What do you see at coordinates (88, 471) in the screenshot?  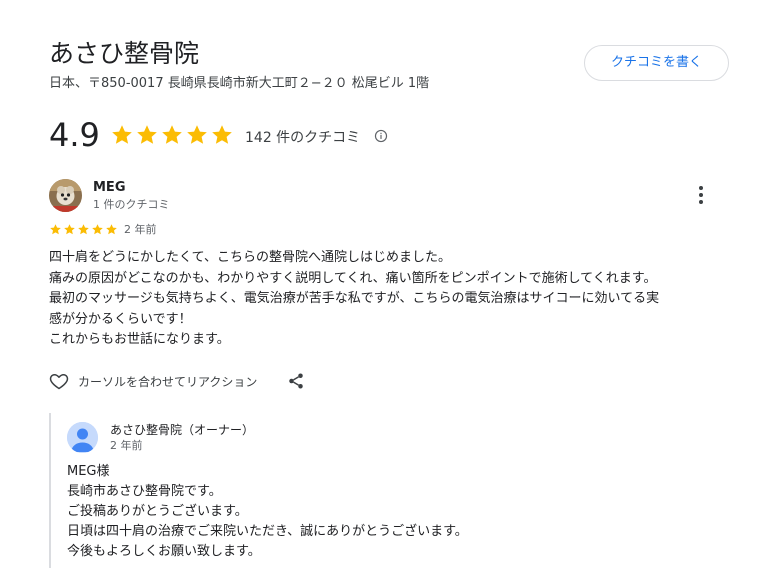 I see `reply-line: MEG様` at bounding box center [88, 471].